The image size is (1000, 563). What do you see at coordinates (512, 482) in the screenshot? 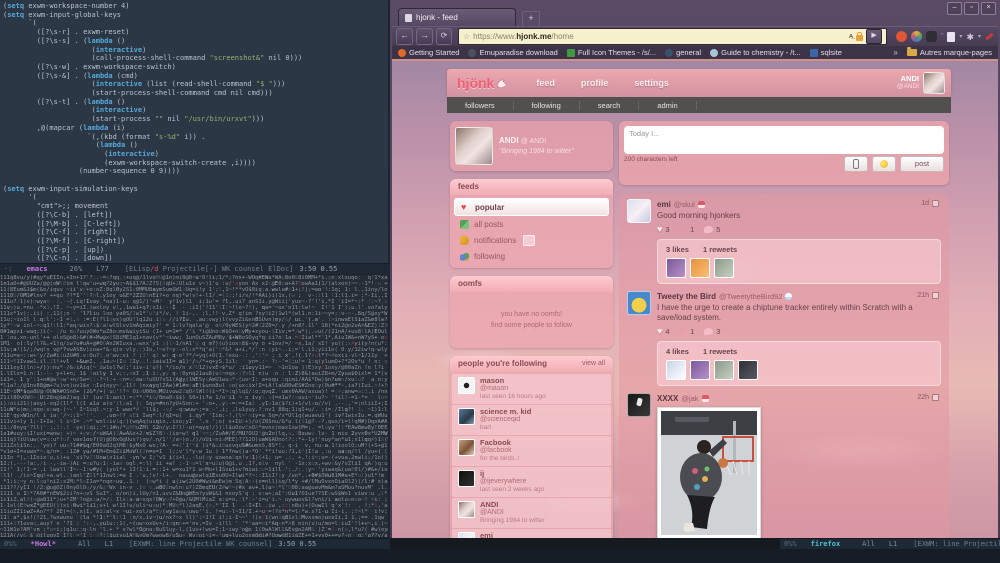
I see `person-handle: @ijeverywhere` at bounding box center [512, 482].